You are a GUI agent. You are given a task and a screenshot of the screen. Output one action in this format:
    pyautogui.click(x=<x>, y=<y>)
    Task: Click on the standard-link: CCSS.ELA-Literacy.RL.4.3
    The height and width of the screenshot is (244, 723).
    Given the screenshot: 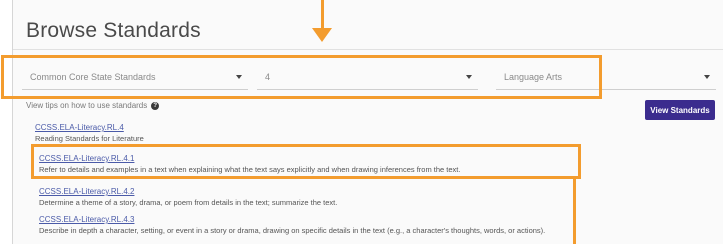 What is the action you would take?
    pyautogui.click(x=292, y=220)
    